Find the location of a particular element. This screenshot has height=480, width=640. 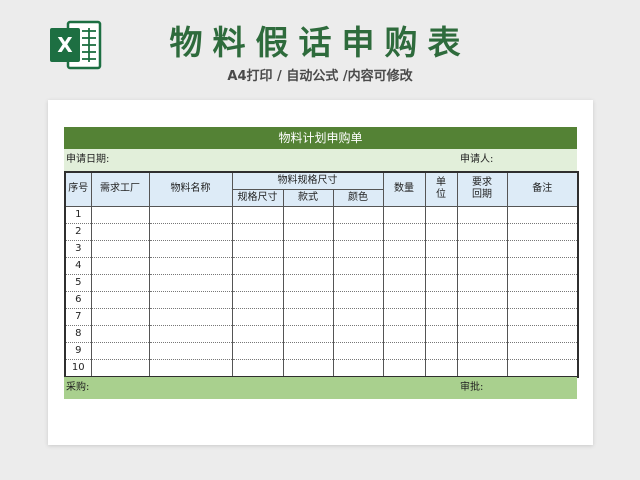

row-number: 10 is located at coordinates (78, 368).